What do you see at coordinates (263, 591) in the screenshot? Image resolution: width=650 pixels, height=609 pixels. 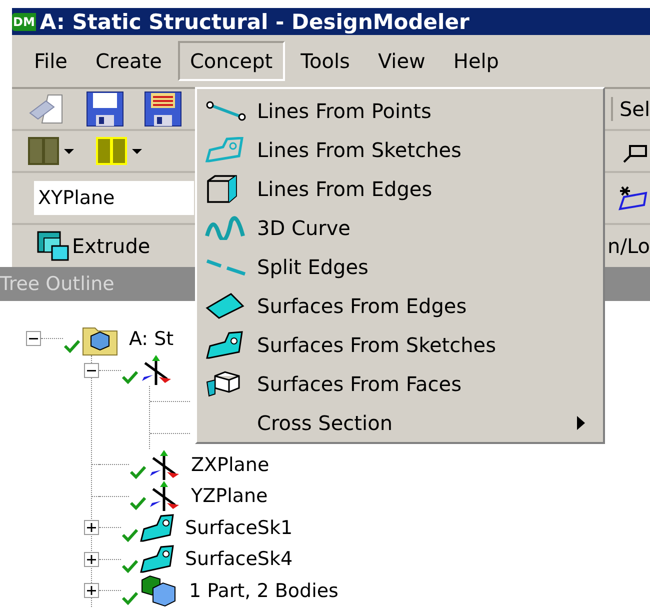 I see `tree-item-label: 1 Part, 2 Bodies` at bounding box center [263, 591].